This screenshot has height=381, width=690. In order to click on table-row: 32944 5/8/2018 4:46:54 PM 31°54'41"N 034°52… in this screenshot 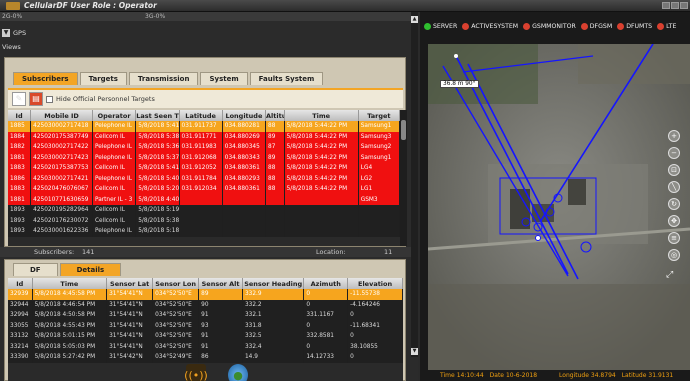, I will do `click(205, 304)`.